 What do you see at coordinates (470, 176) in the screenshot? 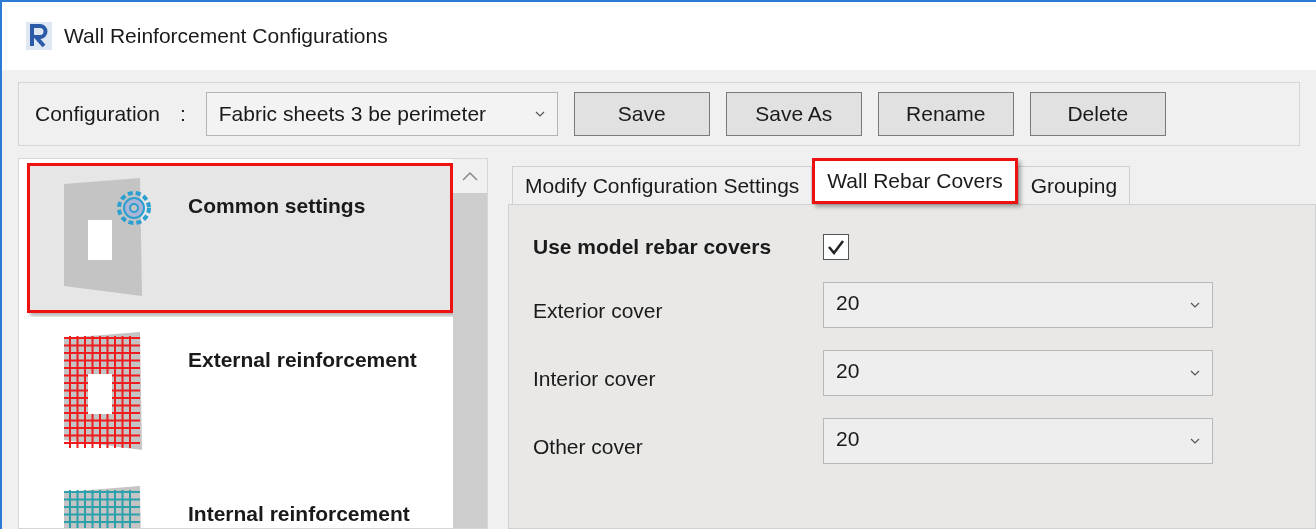
I see `scroll-up-icon` at bounding box center [470, 176].